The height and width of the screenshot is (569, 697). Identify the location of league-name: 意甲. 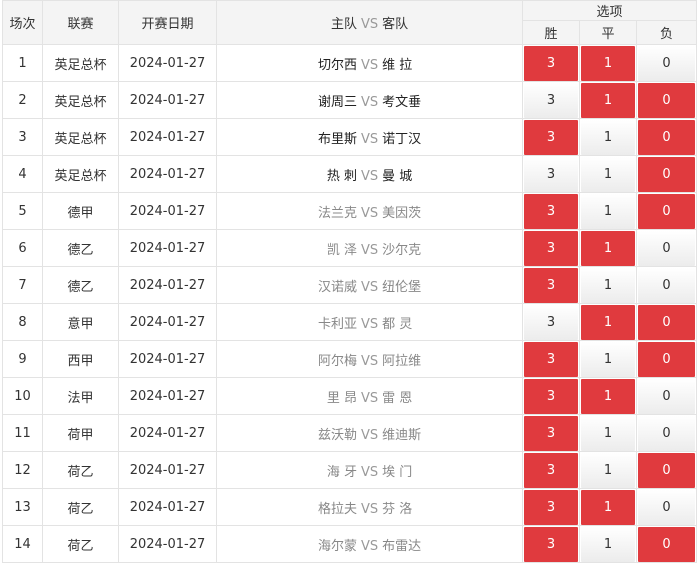
(80, 322).